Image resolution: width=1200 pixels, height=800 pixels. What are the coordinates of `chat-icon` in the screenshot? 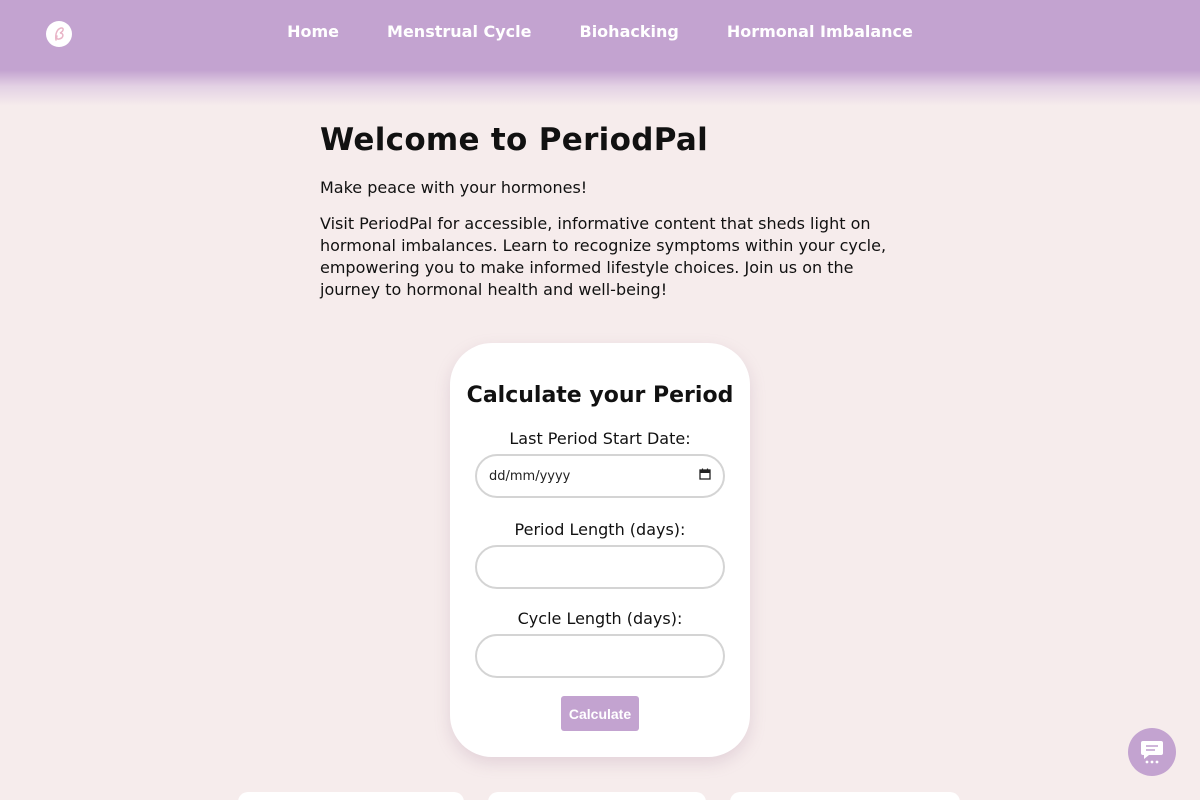 It's located at (1152, 752).